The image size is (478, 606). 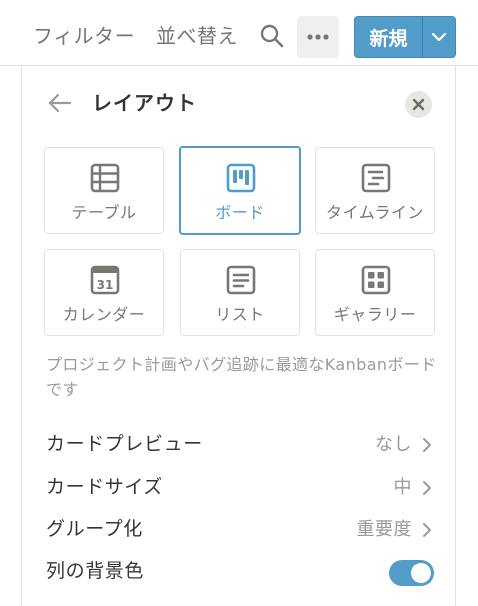 I want to click on setting-group-by: グループ化 重要度, so click(x=240, y=529).